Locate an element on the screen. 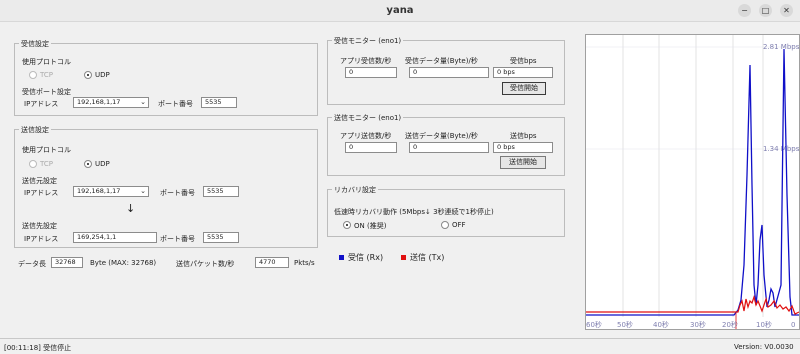 The image size is (800, 354). x-tick-label: 30秒 is located at coordinates (698, 324).